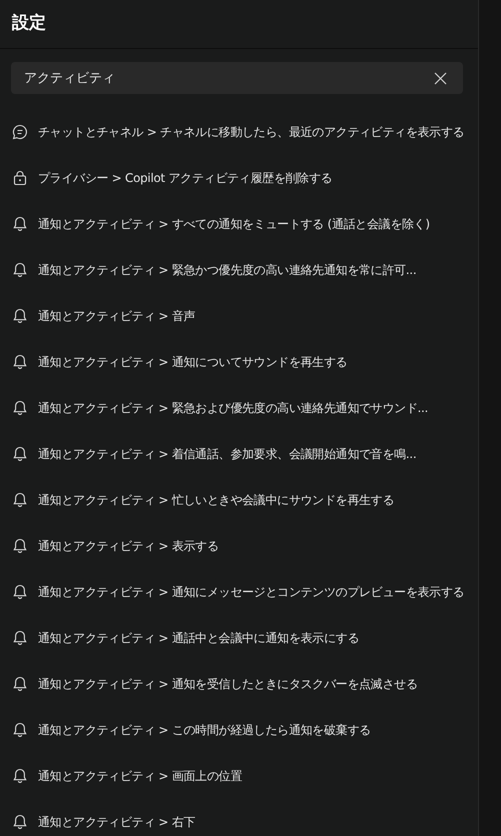 The height and width of the screenshot is (836, 501). Describe the element at coordinates (239, 776) in the screenshot. I see `search-result: 通知とアクティビティ > 画面上の位置` at that location.